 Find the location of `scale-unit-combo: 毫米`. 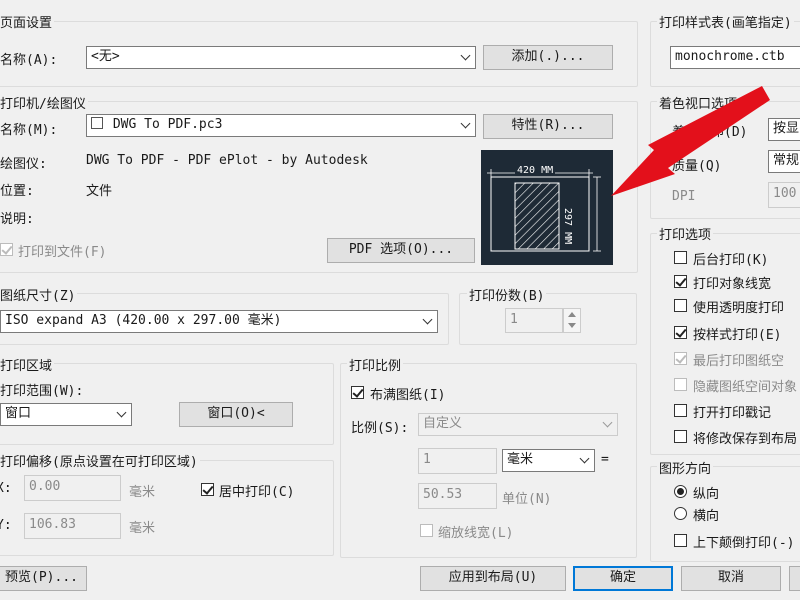

scale-unit-combo: 毫米 is located at coordinates (548, 460).